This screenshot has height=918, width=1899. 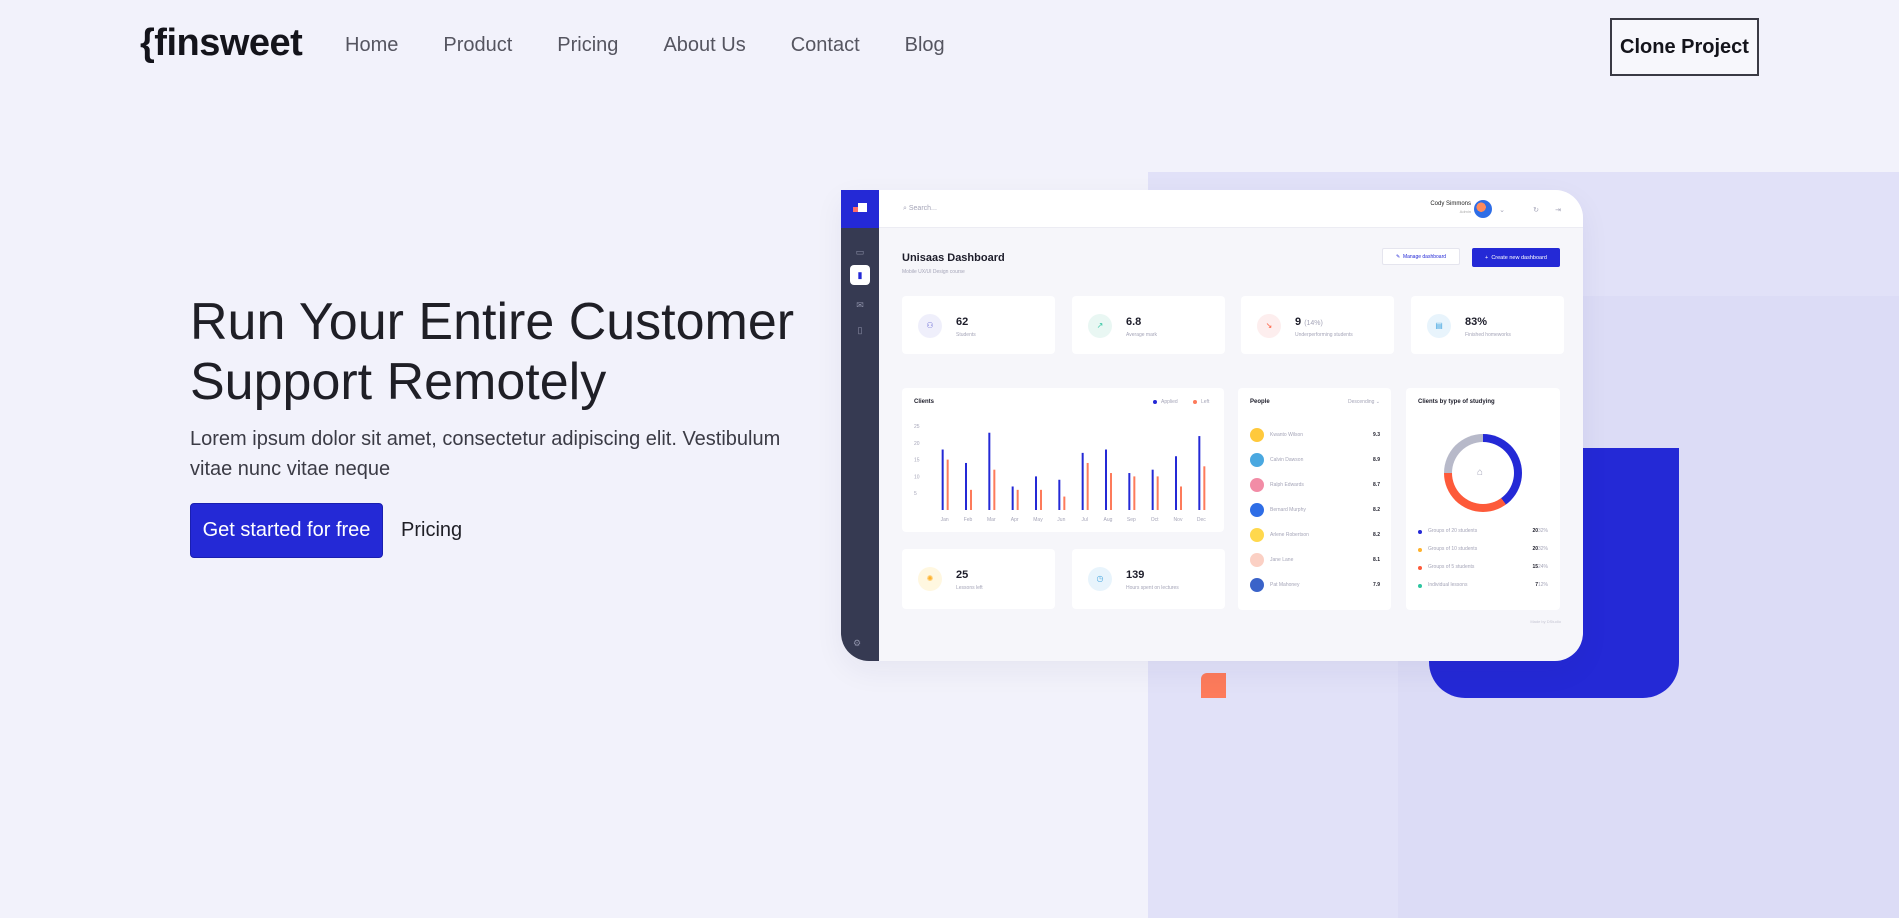 I want to click on pricing-link: Pricing, so click(x=431, y=530).